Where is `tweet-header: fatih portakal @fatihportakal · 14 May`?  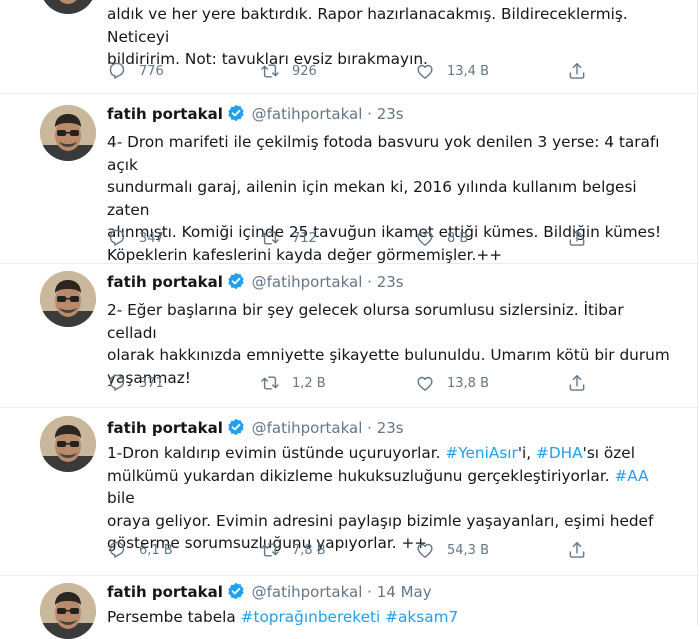 tweet-header: fatih portakal @fatihportakal · 14 May is located at coordinates (269, 592).